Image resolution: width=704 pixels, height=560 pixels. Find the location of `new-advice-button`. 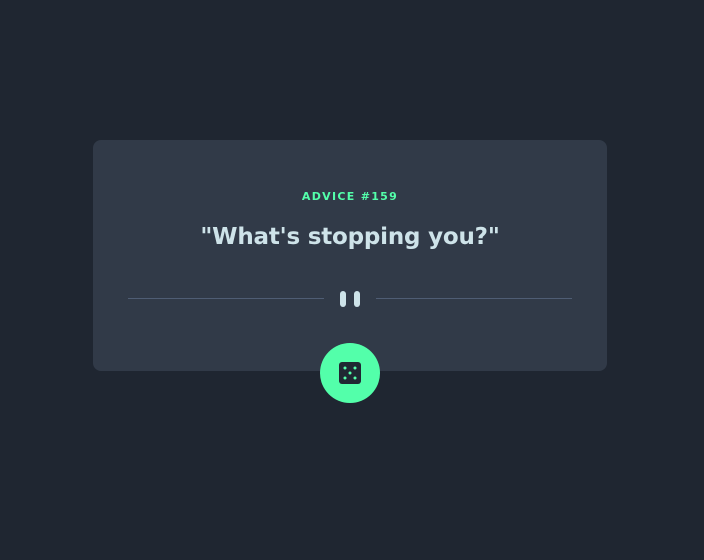

new-advice-button is located at coordinates (350, 373).